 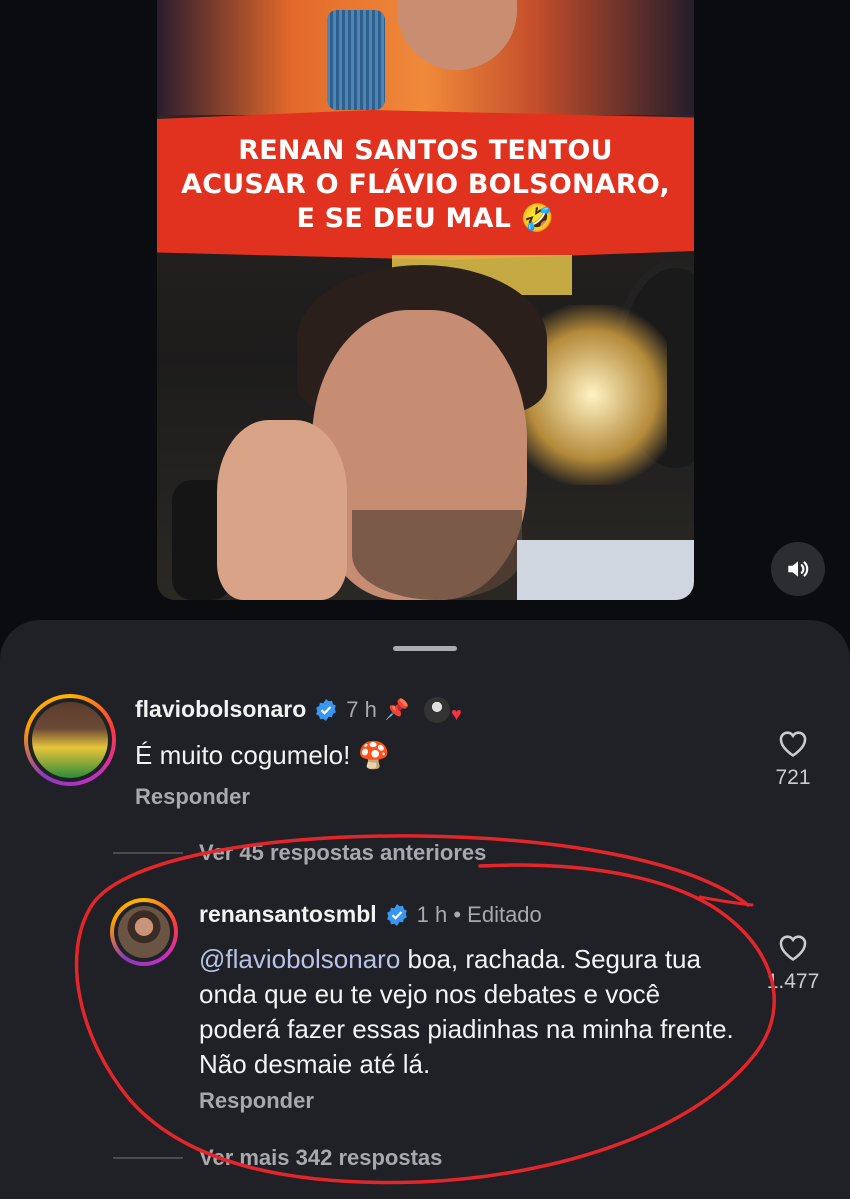 I want to click on view-previous-replies: Ver 45 respostas anteriores, so click(x=299, y=853).